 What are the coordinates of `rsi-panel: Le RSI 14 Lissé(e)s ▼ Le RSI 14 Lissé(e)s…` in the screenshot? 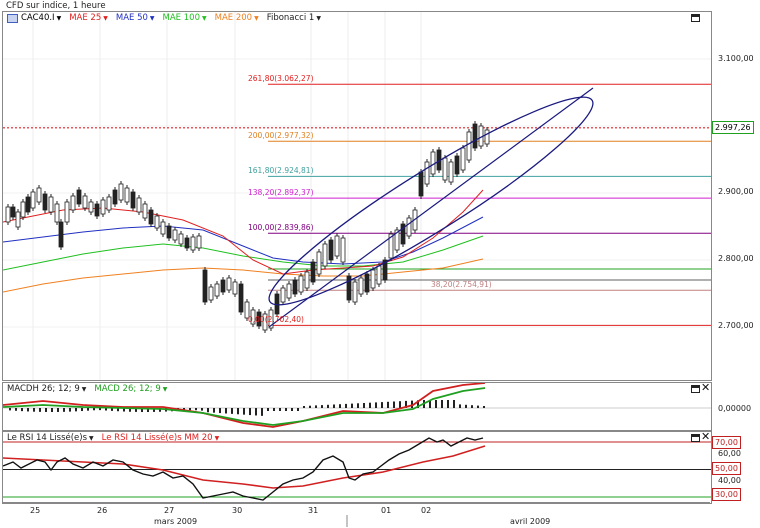 It's located at (357, 467).